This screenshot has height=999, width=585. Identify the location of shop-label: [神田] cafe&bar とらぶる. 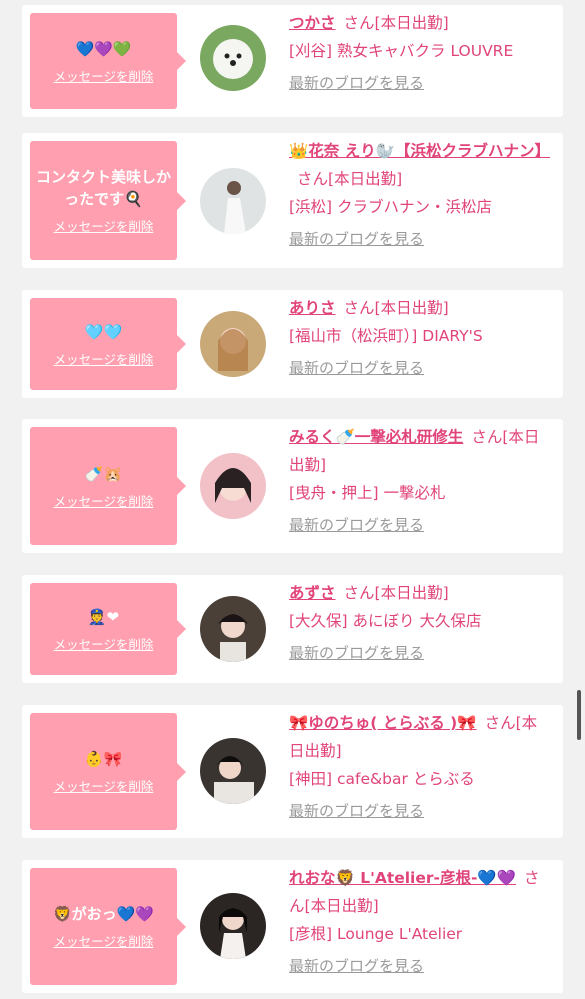
(382, 779).